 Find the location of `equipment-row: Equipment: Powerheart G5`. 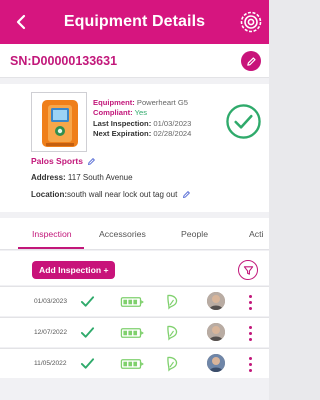

equipment-row: Equipment: Powerheart G5 is located at coordinates (140, 102).